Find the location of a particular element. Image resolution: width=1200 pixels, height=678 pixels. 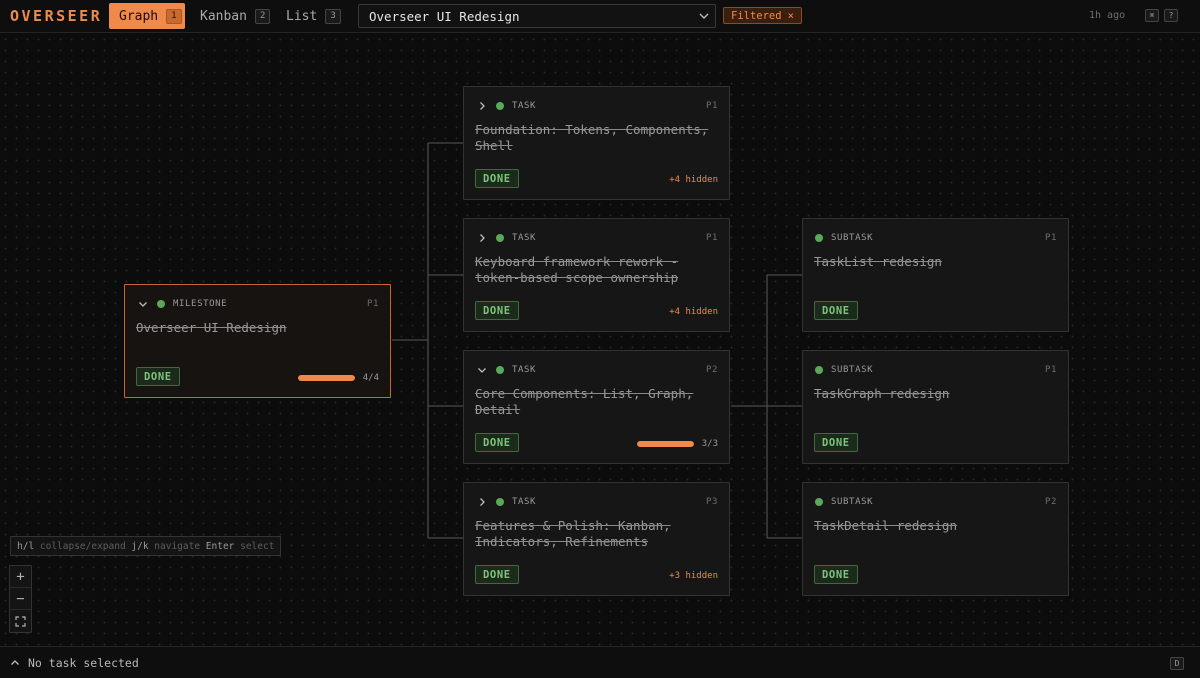

tab-list: List 3 is located at coordinates (308, 16).